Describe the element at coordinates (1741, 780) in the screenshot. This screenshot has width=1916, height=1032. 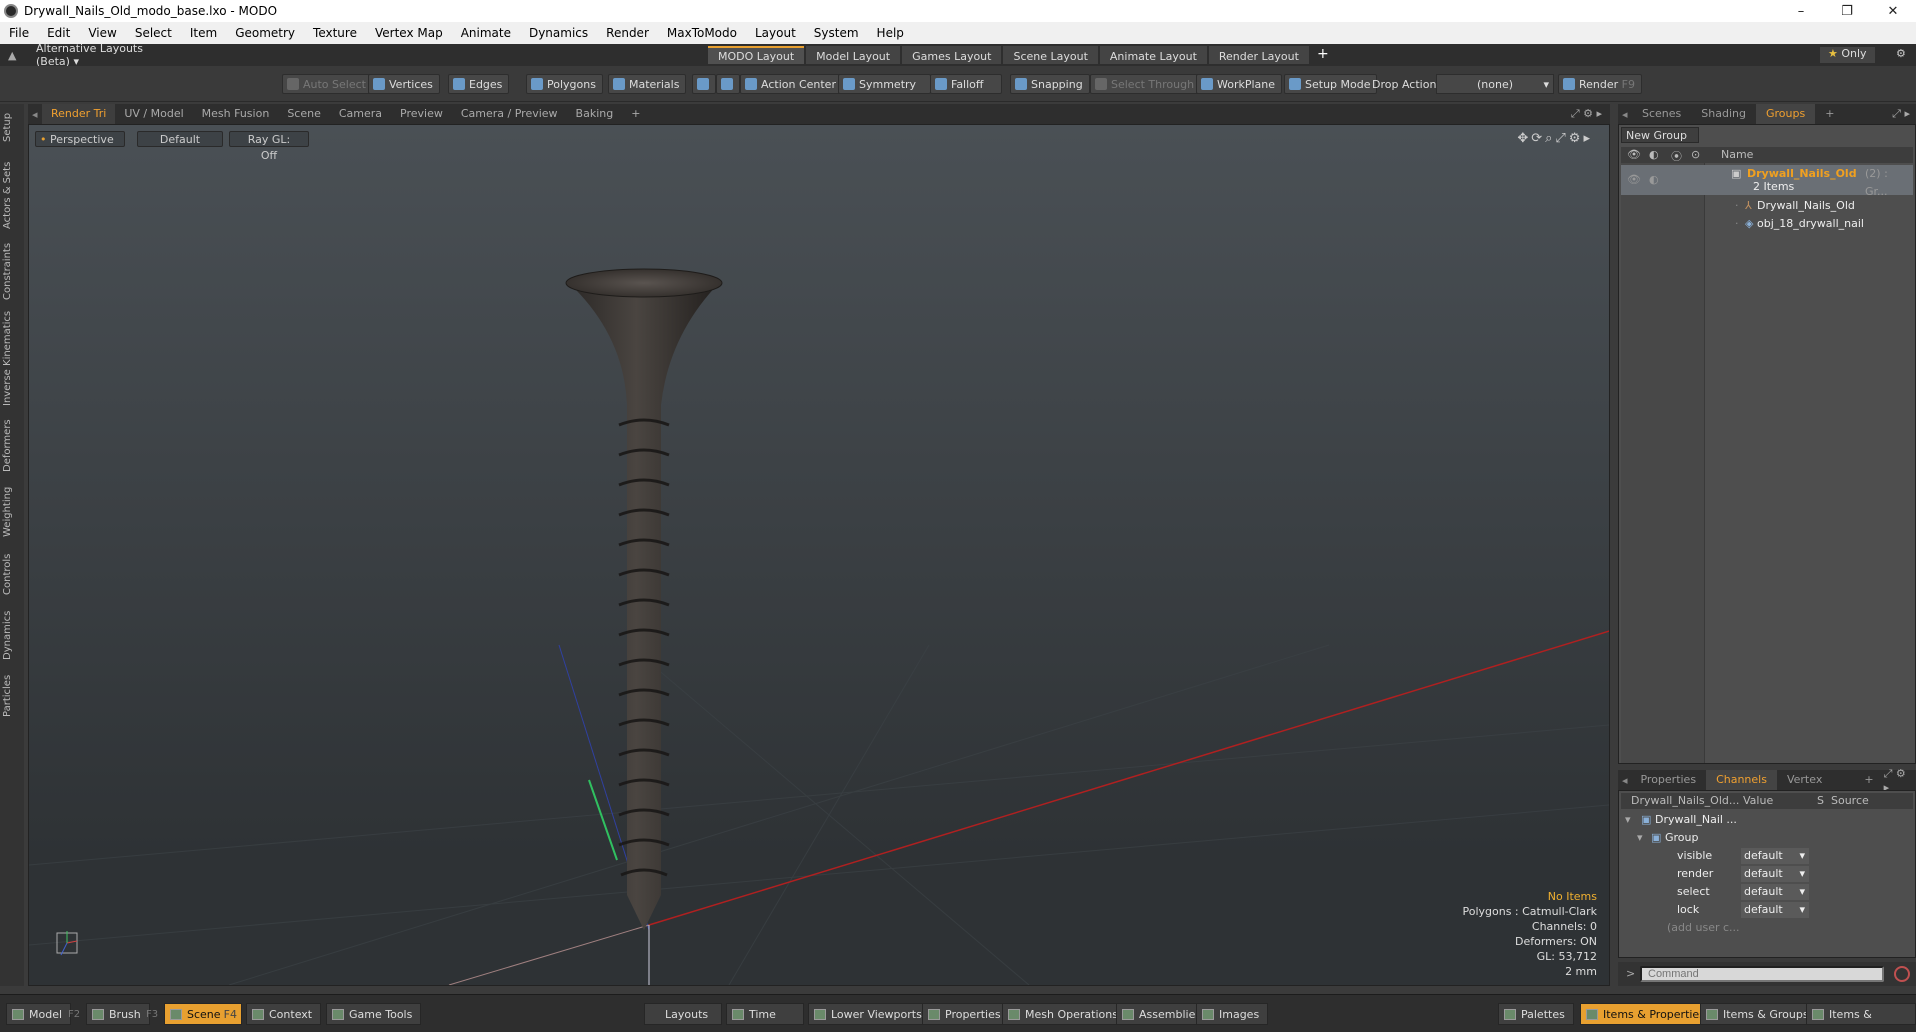
I see `tab-channels: Channels` at that location.